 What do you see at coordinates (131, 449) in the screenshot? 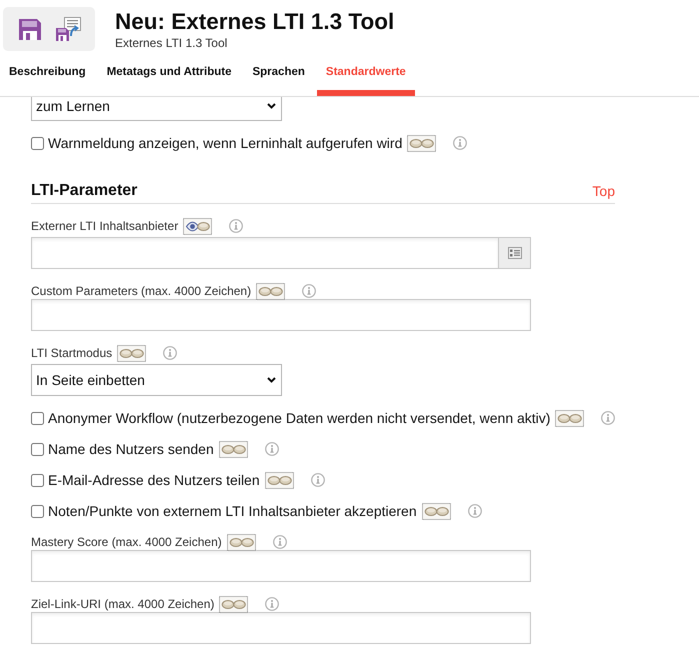
I see `checkbox-label: Name des Nutzers senden` at bounding box center [131, 449].